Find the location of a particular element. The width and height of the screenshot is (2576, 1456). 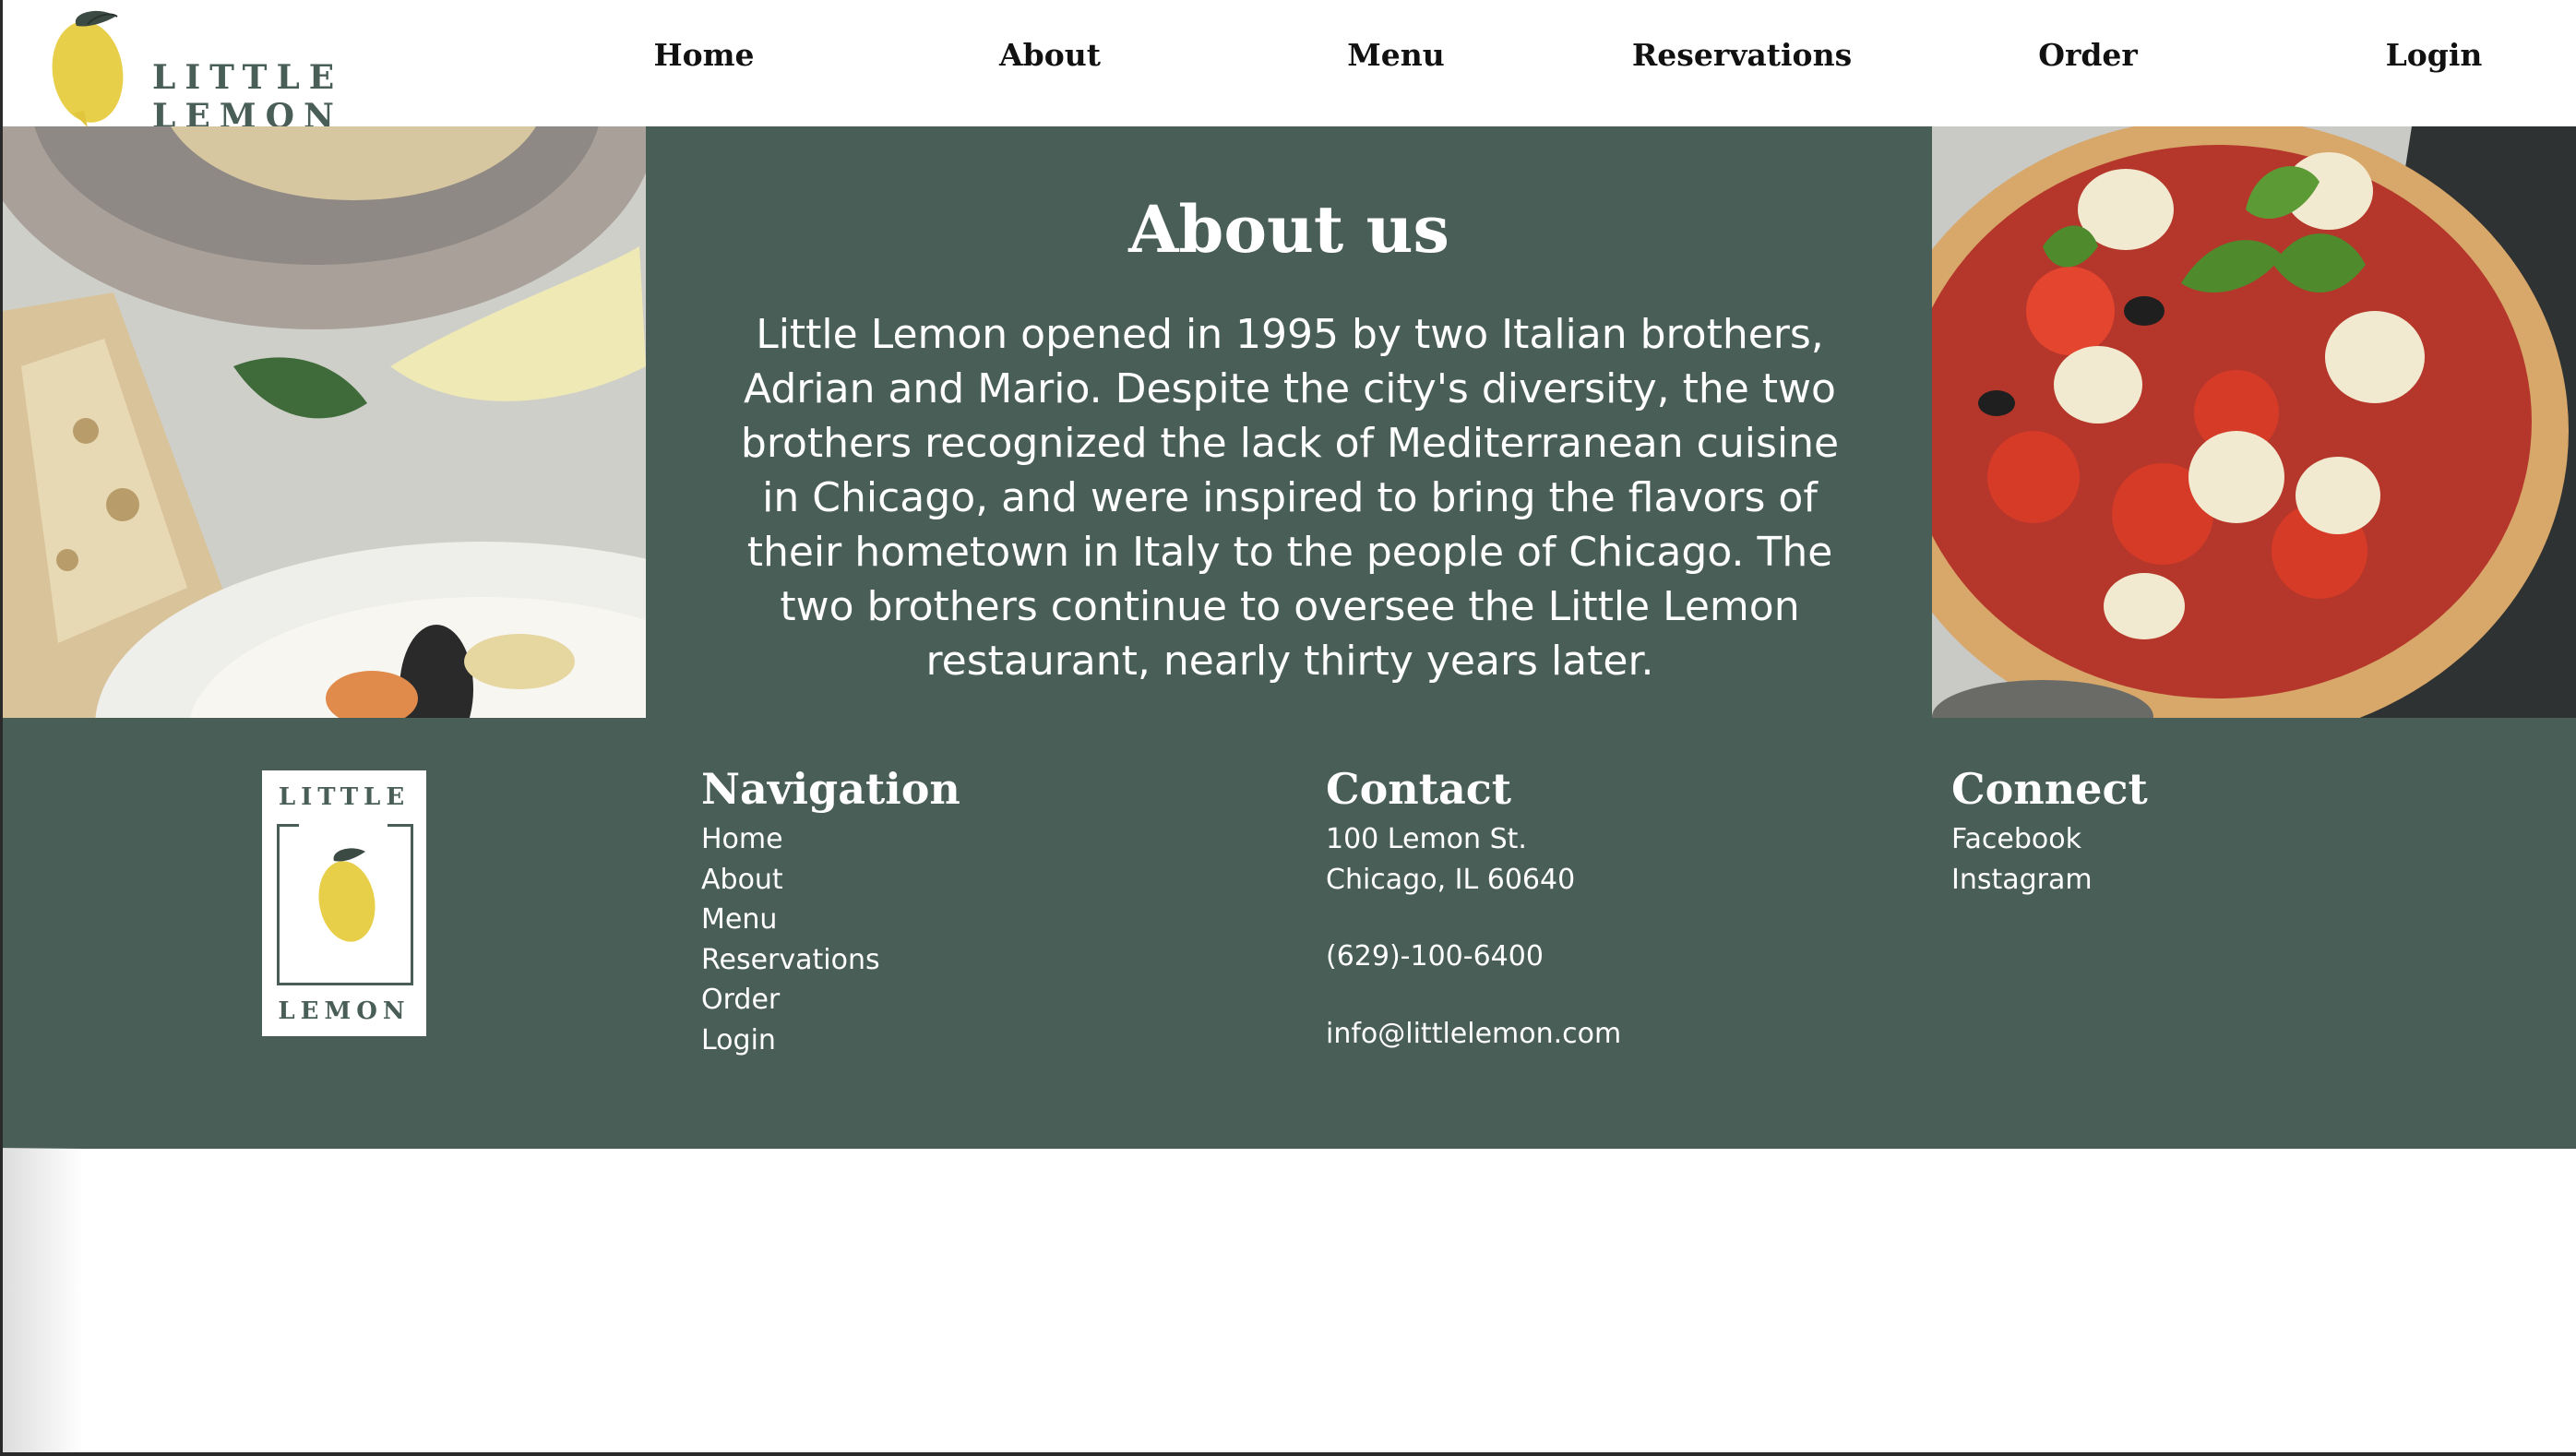

footer-link-about: About is located at coordinates (830, 880).